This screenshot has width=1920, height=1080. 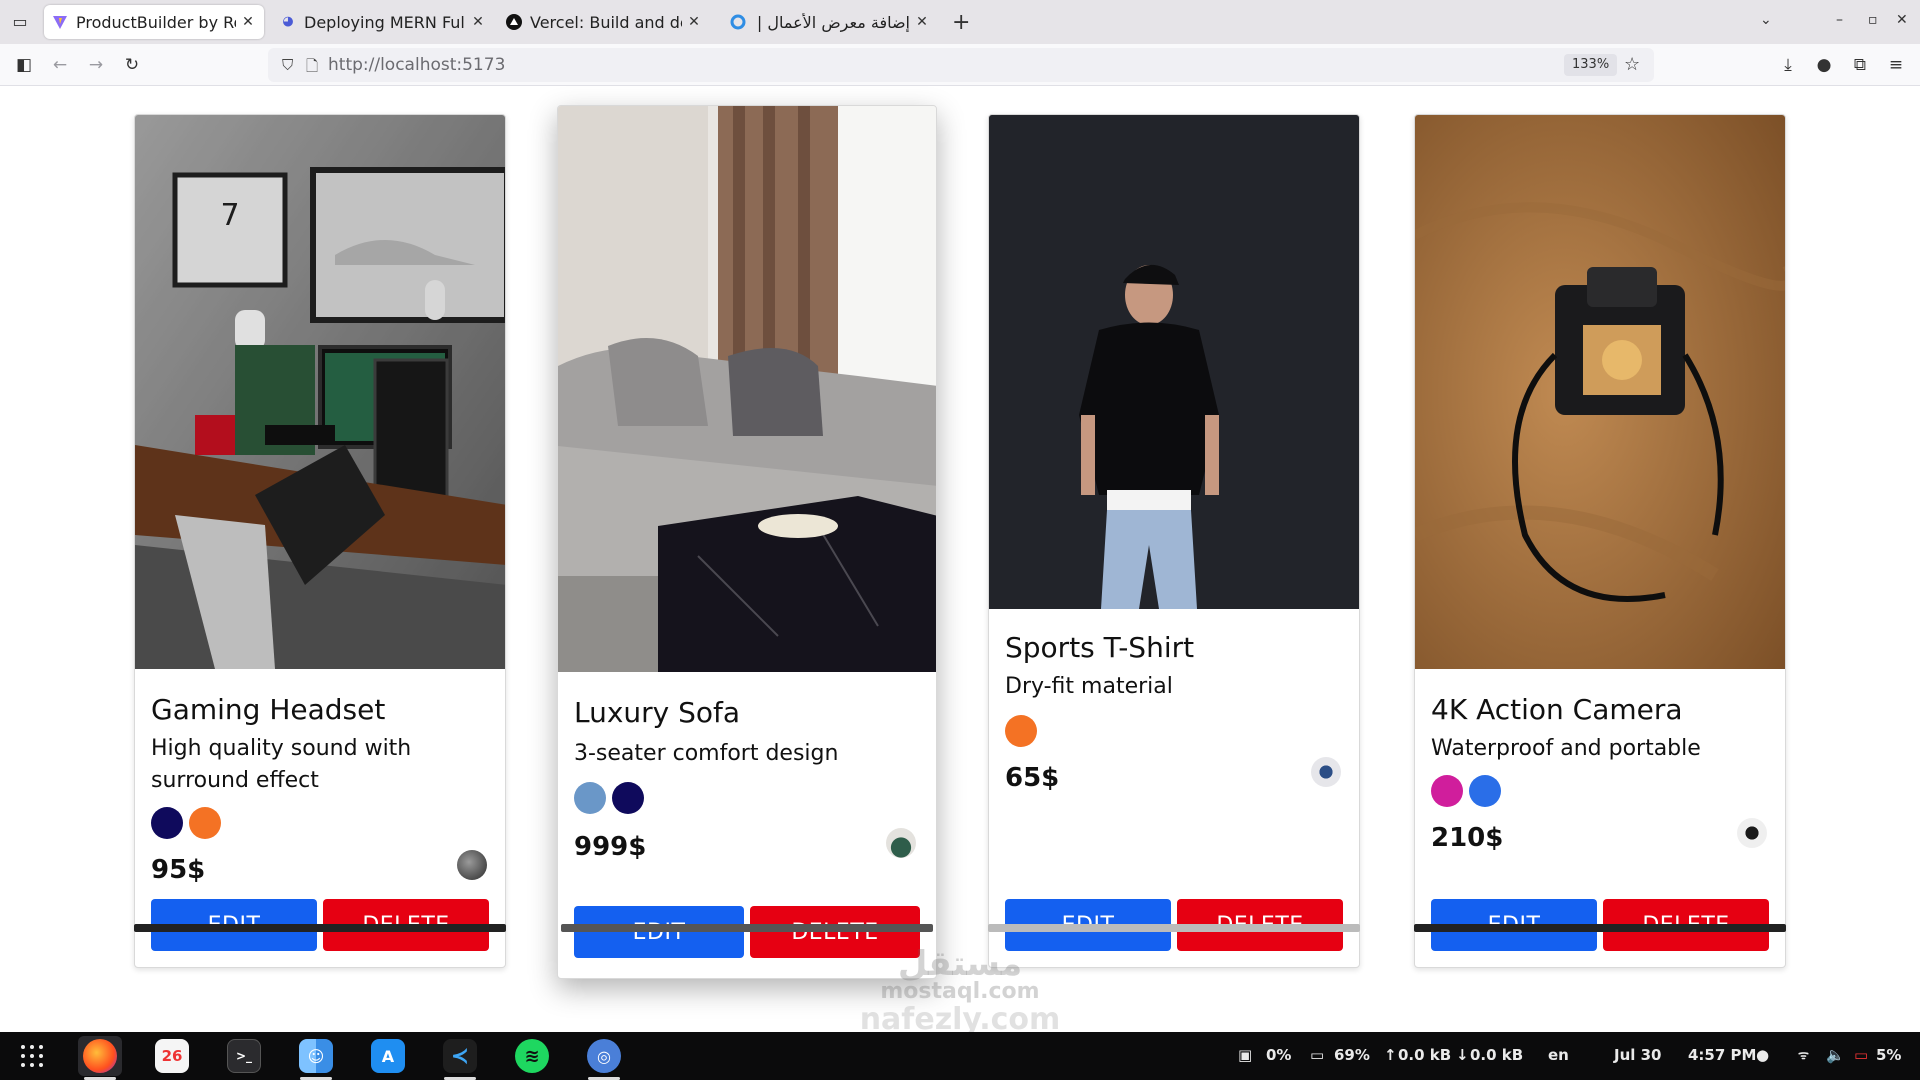 What do you see at coordinates (24, 65) in the screenshot?
I see `sidebar-toggle-icon: ◧` at bounding box center [24, 65].